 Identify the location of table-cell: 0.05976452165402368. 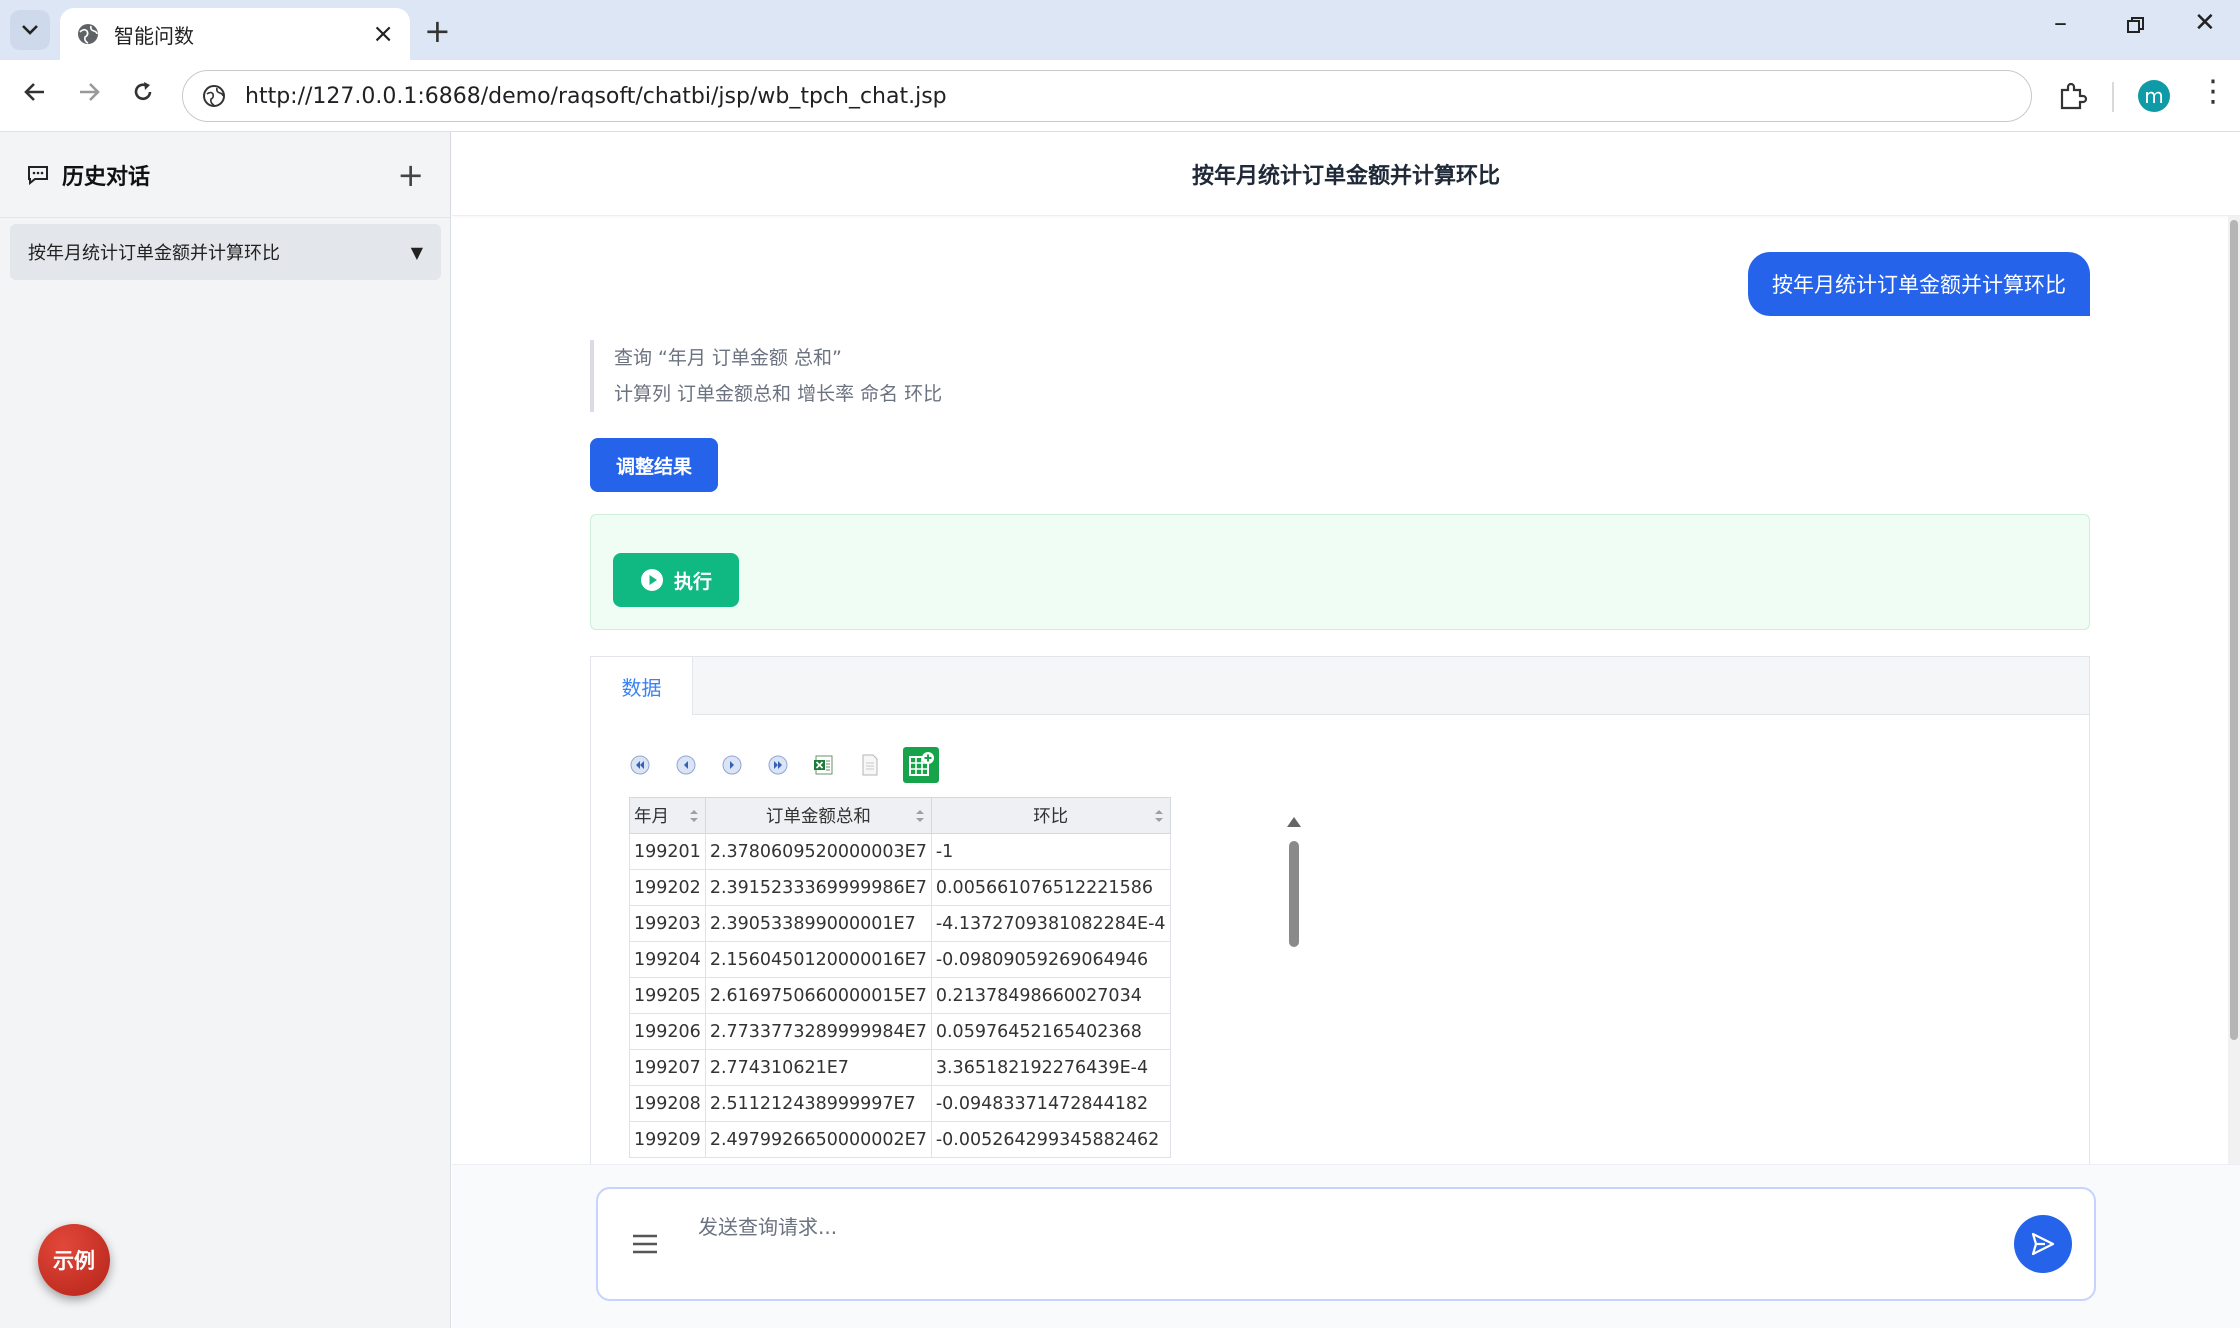
(1050, 1031).